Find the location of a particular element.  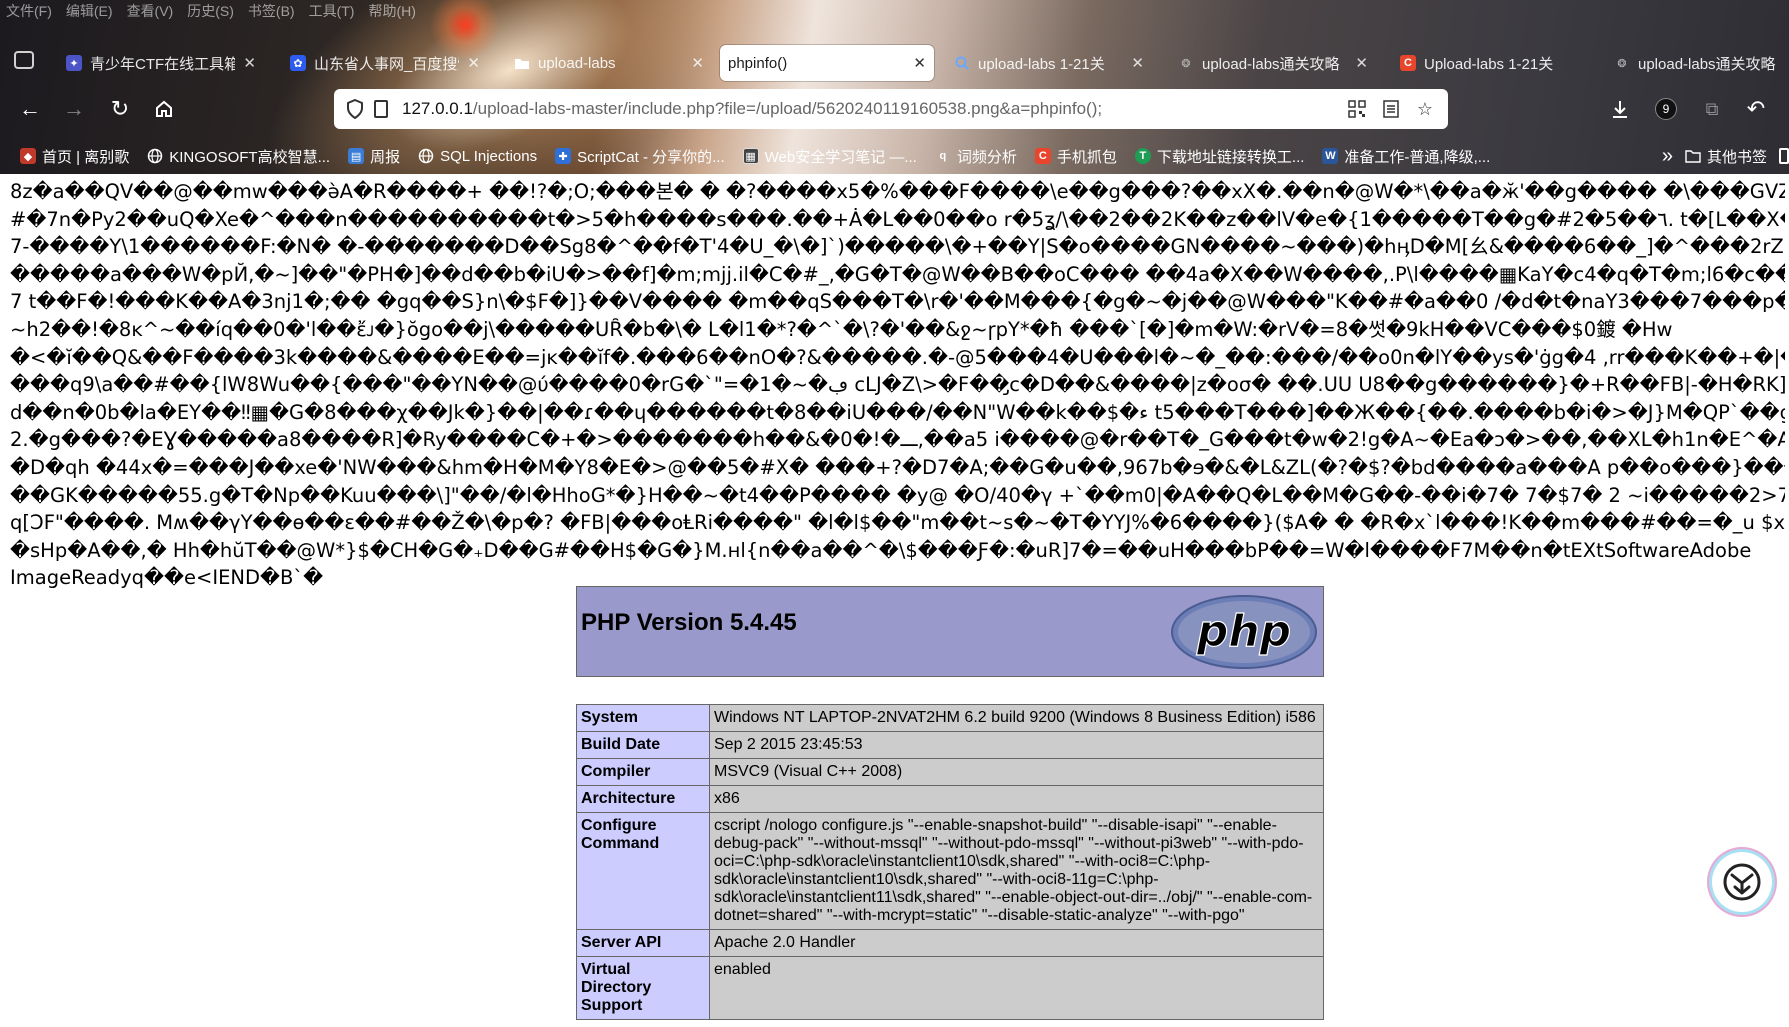

tab-label: upload-labs通关攻略 is located at coordinates (1271, 64).